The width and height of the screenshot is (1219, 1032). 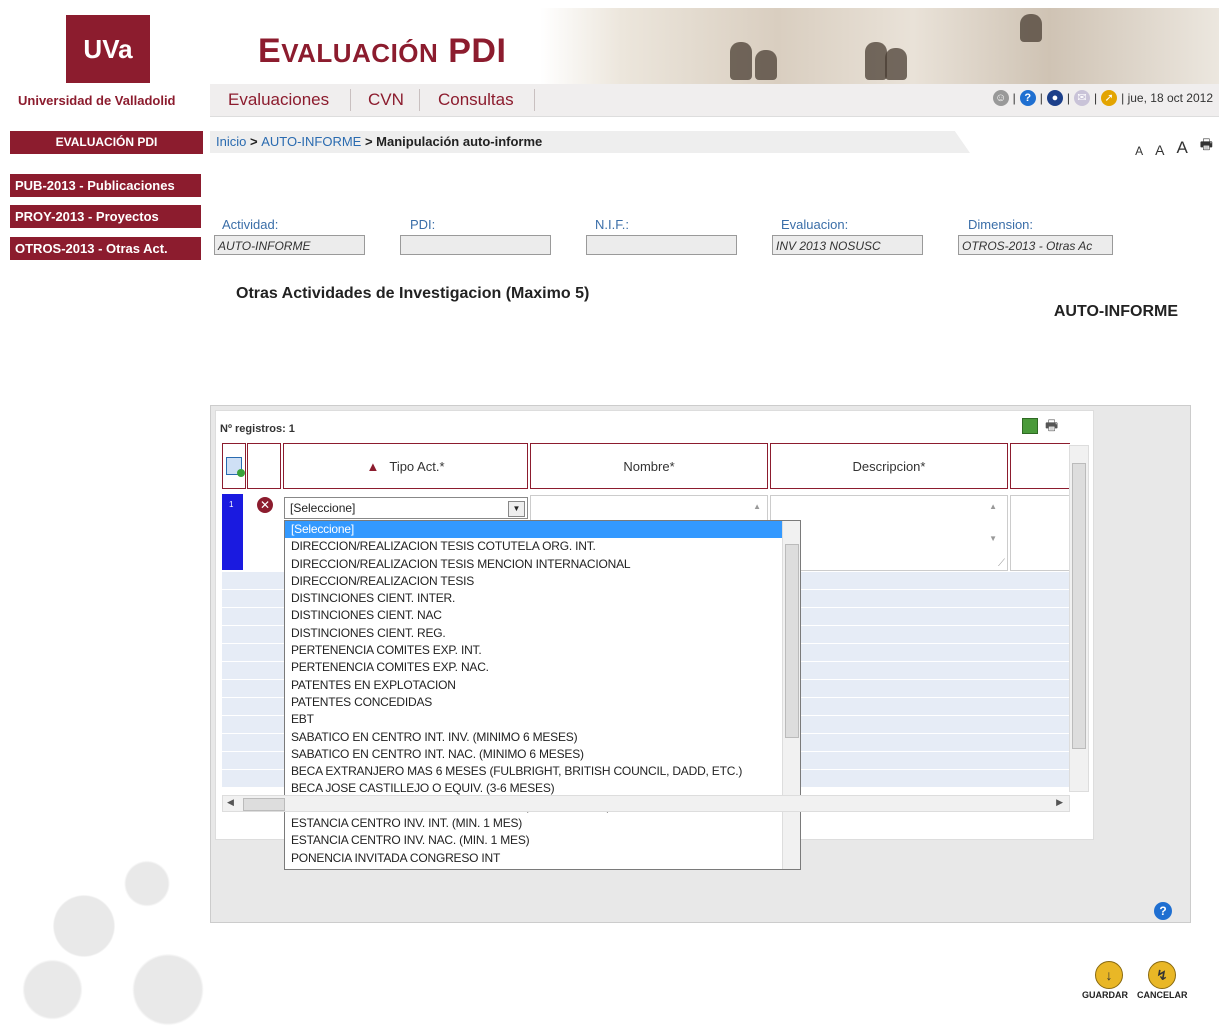 I want to click on dropdown-option: DISTINCIONES CIENT. INTER., so click(x=542, y=598).